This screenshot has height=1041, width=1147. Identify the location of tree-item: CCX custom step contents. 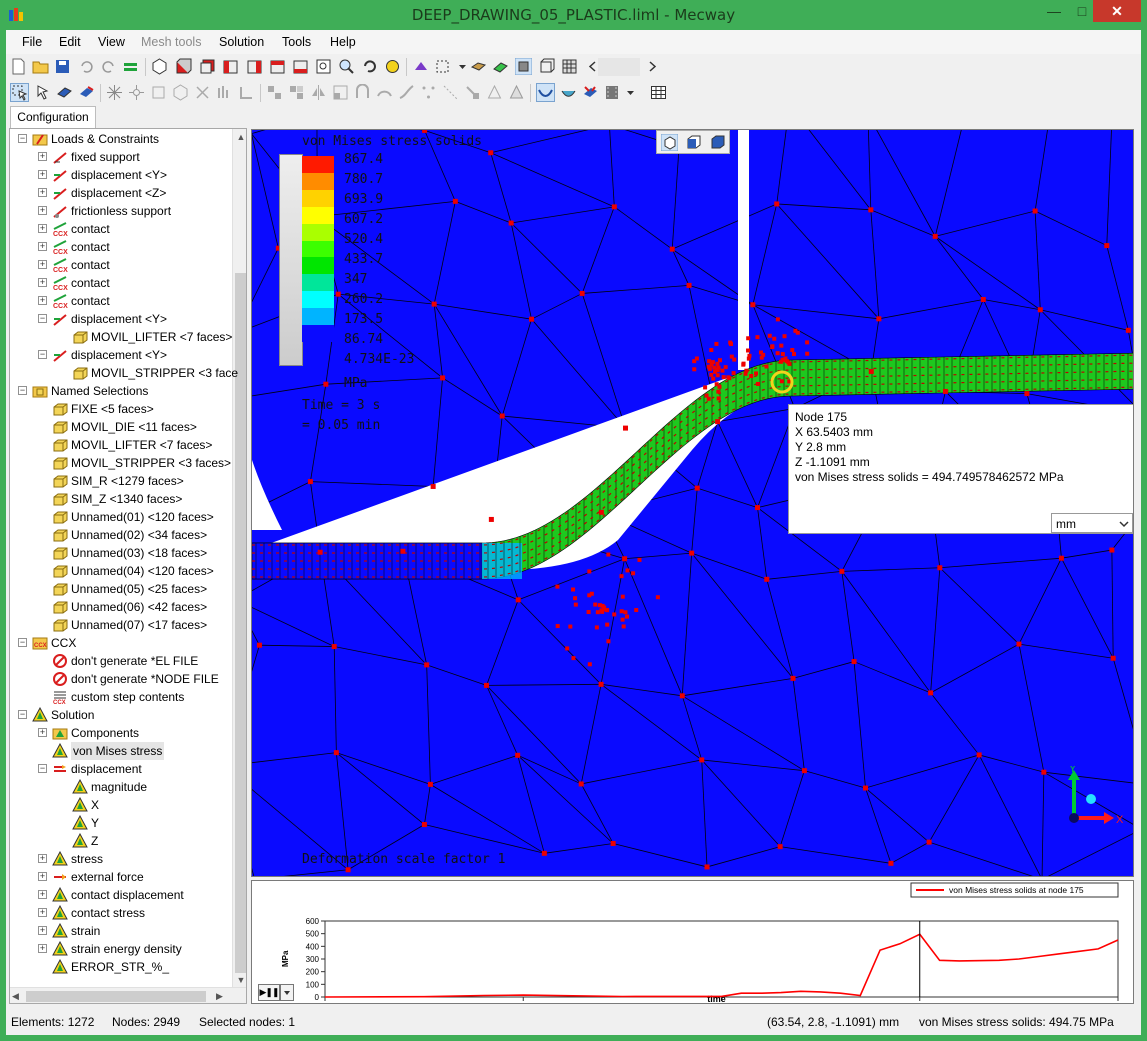
(121, 697).